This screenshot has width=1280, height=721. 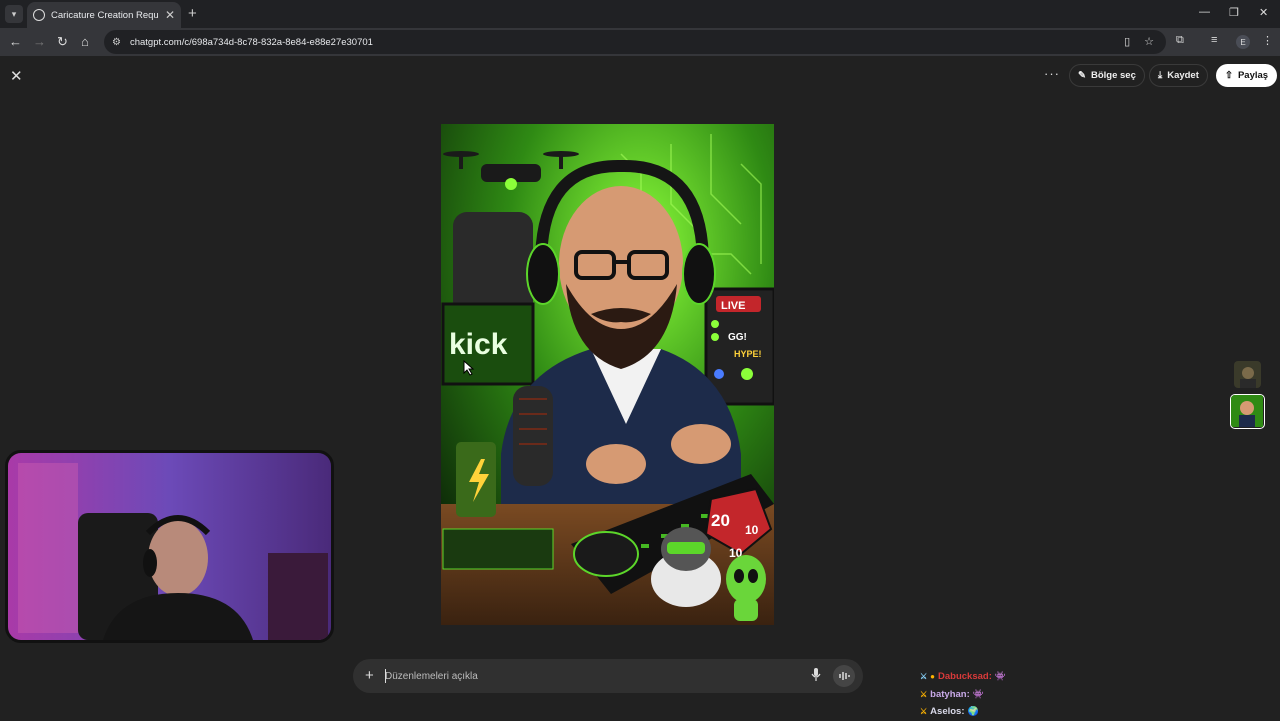 I want to click on add-attachment-icon: +, so click(x=369, y=675).